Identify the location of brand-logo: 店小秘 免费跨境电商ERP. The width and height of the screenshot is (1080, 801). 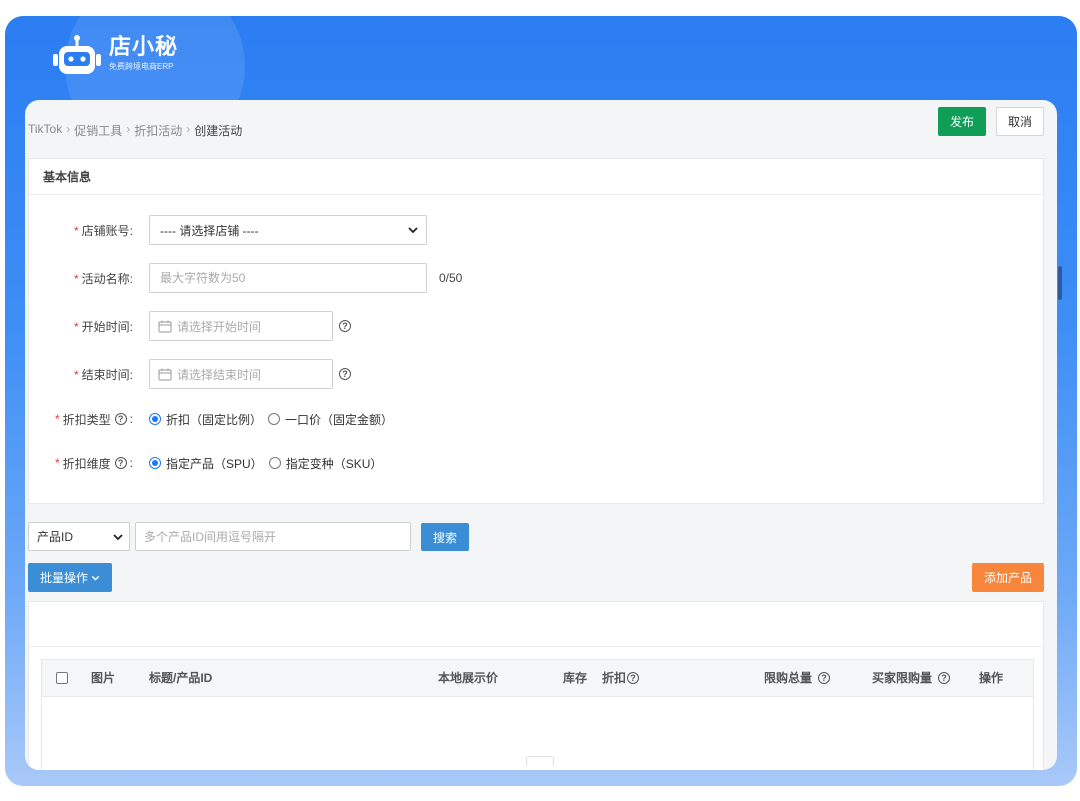
(114, 56).